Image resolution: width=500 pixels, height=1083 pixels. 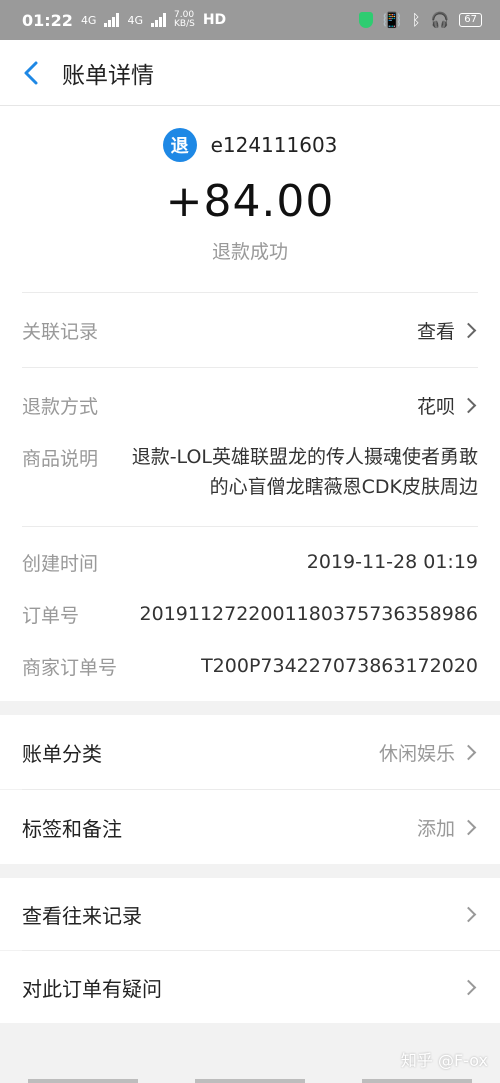 I want to click on status-bar: 01:22 4G 4G 7.00 KB/S HD 📳 ᛒ 🎧 67, so click(x=250, y=20).